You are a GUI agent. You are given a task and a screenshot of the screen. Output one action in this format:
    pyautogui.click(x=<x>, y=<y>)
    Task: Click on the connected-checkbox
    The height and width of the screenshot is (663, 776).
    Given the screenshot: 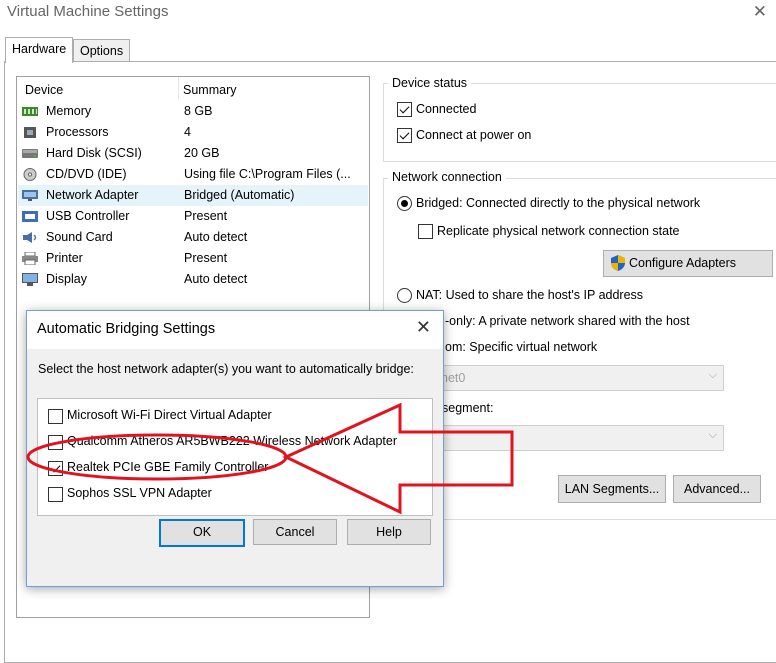 What is the action you would take?
    pyautogui.click(x=404, y=109)
    